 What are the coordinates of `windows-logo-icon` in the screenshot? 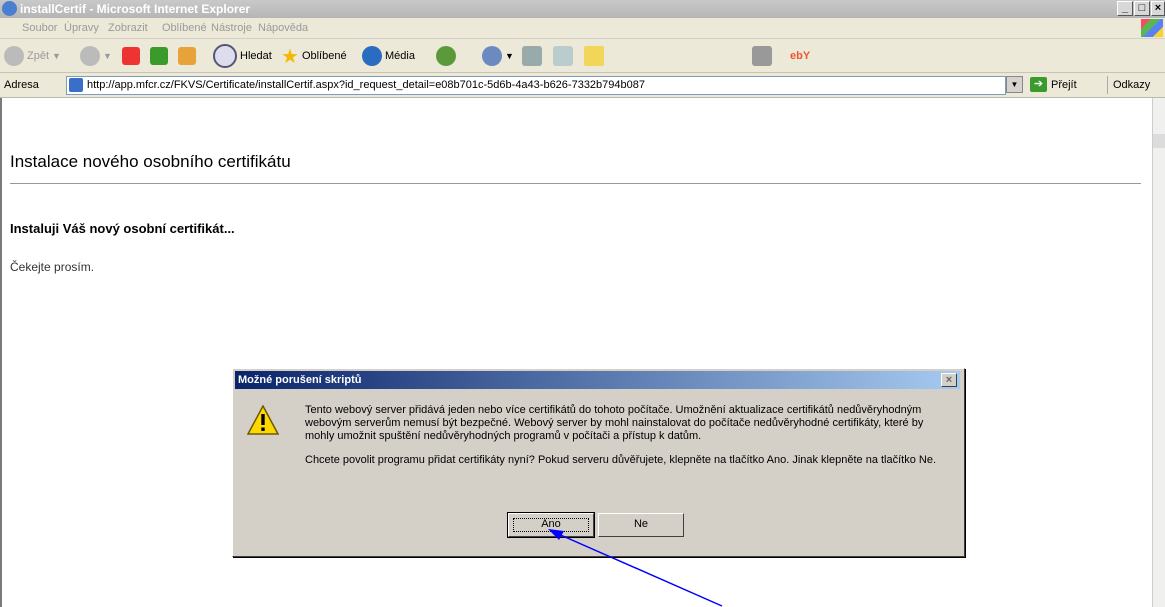 It's located at (1152, 28).